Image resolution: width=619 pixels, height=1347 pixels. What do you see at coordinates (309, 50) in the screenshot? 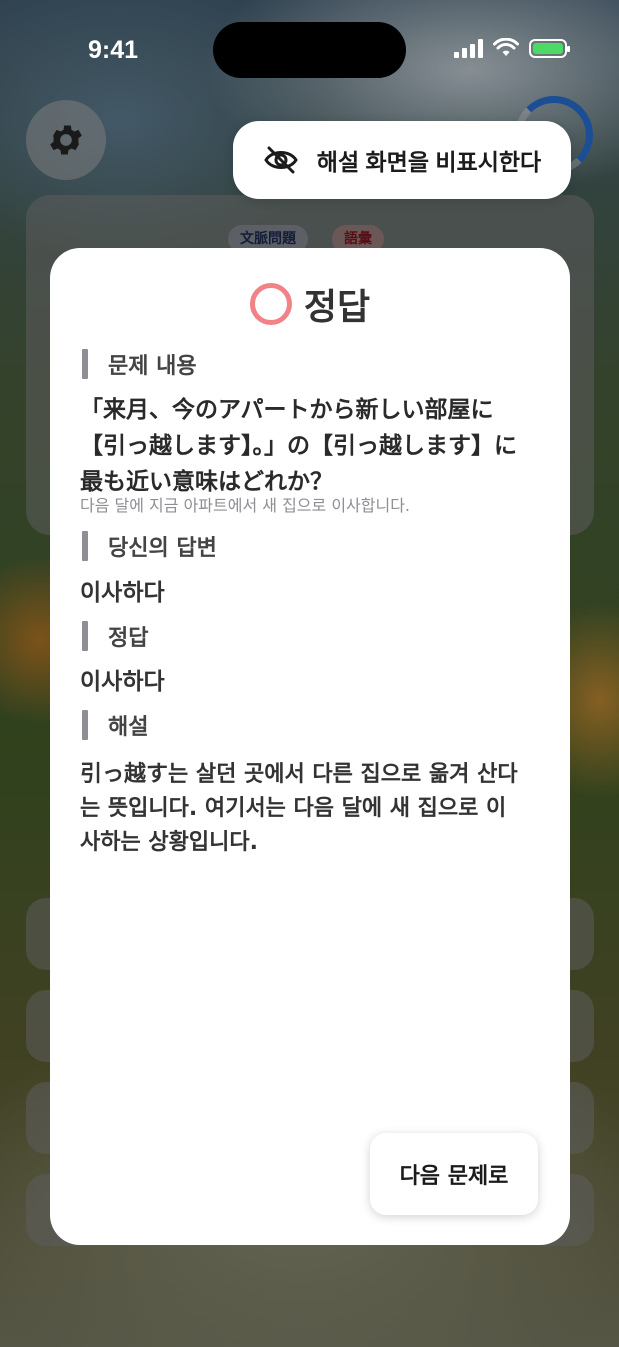
I see `dynamic-island` at bounding box center [309, 50].